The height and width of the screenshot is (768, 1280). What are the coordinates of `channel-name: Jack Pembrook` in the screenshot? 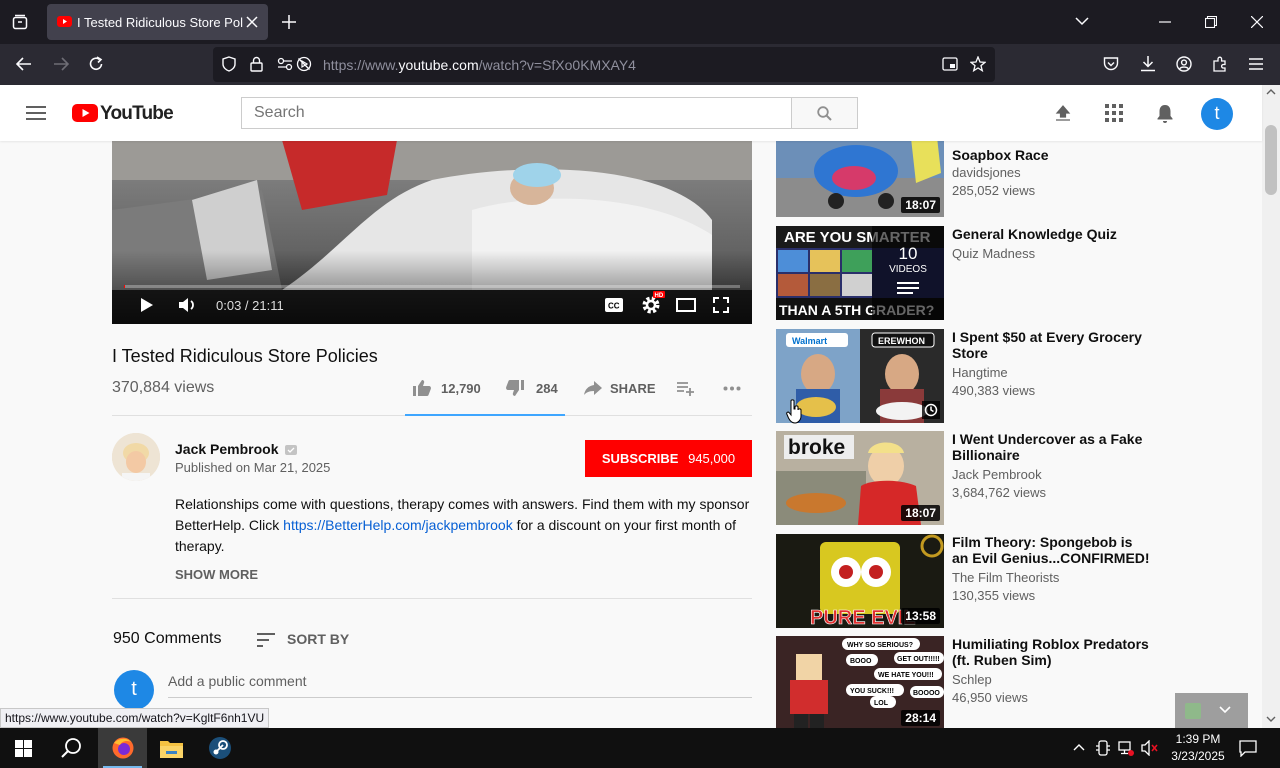 It's located at (236, 449).